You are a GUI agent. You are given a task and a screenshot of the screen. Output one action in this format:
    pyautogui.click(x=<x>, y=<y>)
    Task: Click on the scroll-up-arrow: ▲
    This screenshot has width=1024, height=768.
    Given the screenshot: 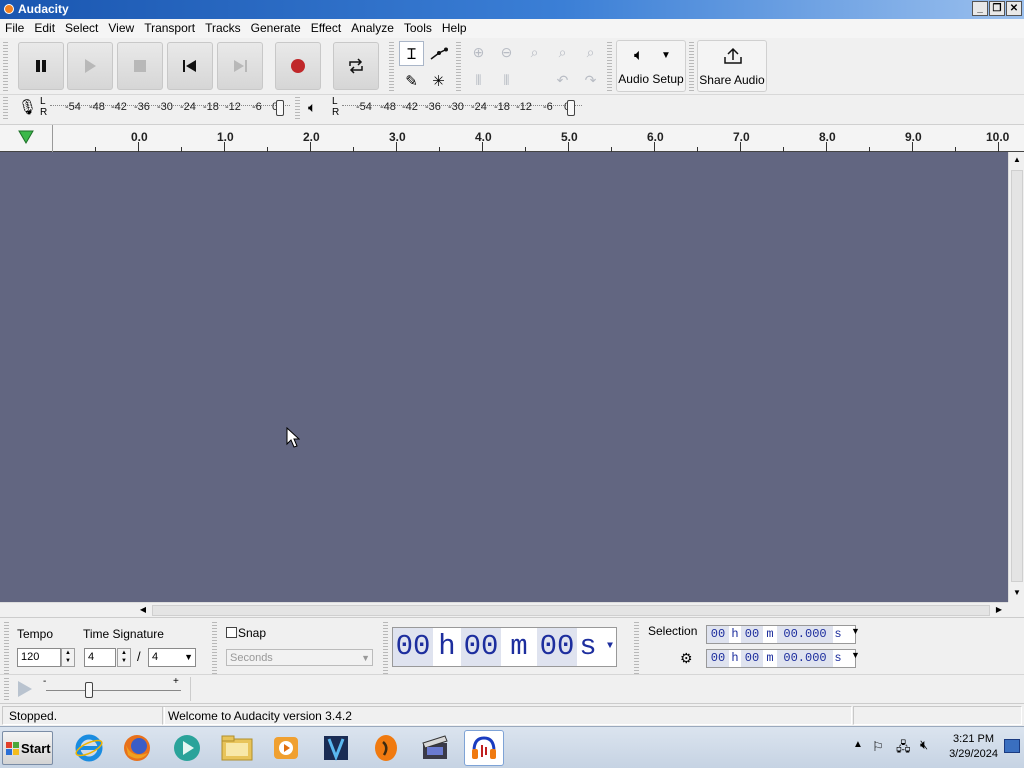 What is the action you would take?
    pyautogui.click(x=1017, y=160)
    